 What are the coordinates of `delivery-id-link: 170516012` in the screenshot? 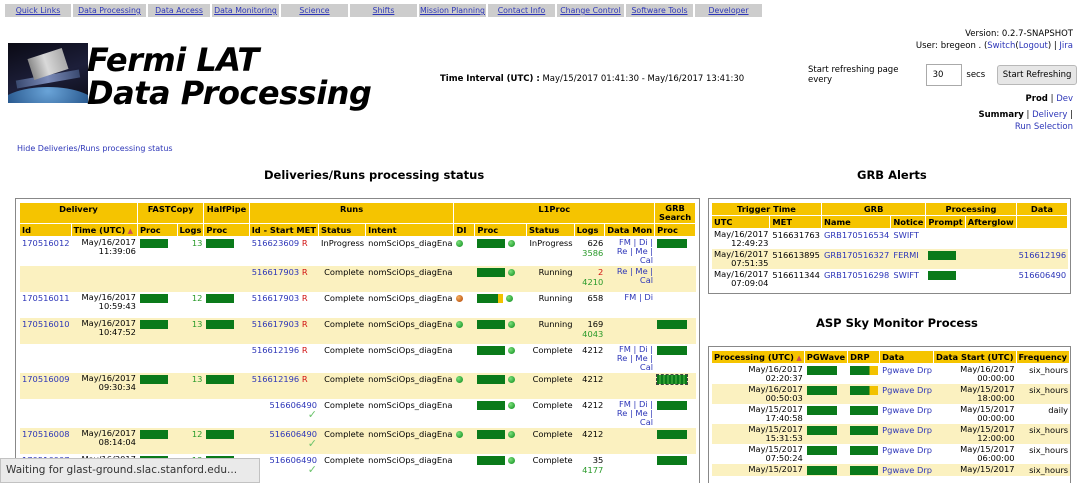 It's located at (46, 251).